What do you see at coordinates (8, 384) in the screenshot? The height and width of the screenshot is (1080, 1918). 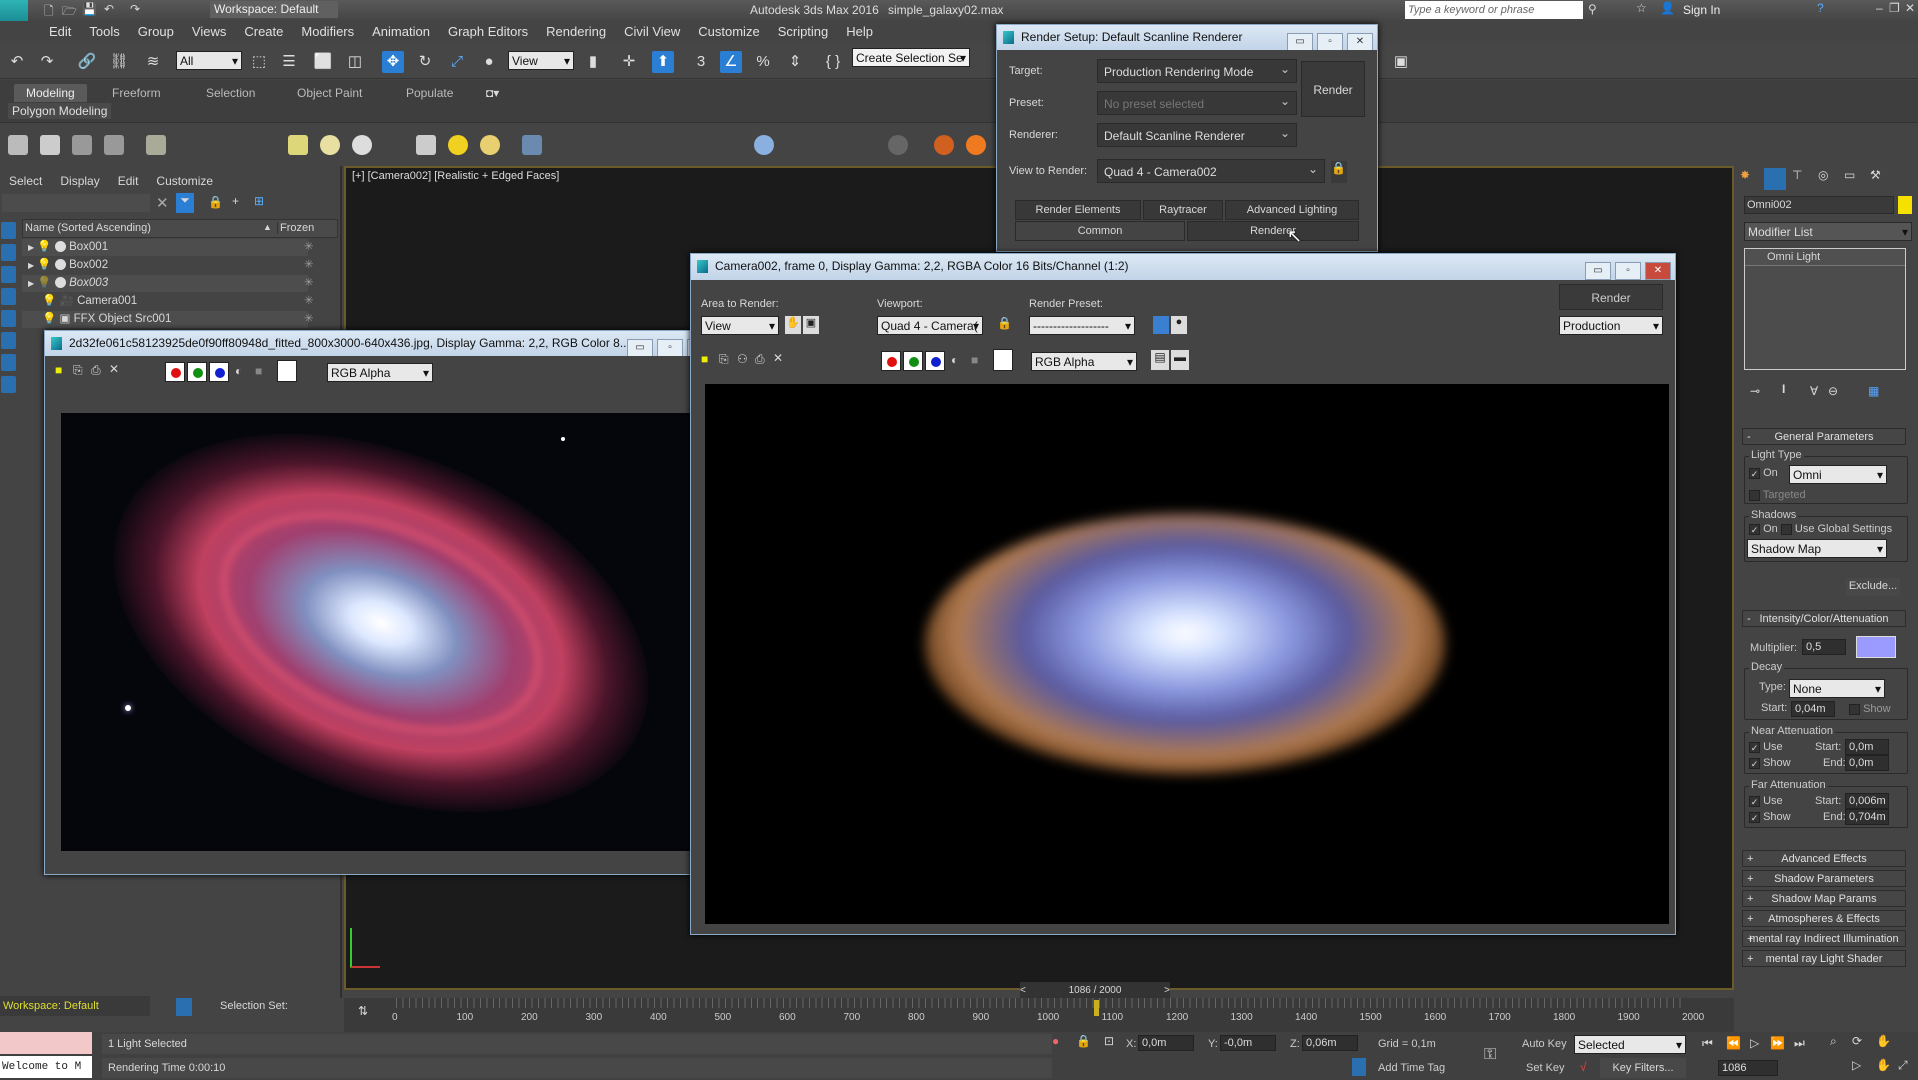 I see `display-groups-icon` at bounding box center [8, 384].